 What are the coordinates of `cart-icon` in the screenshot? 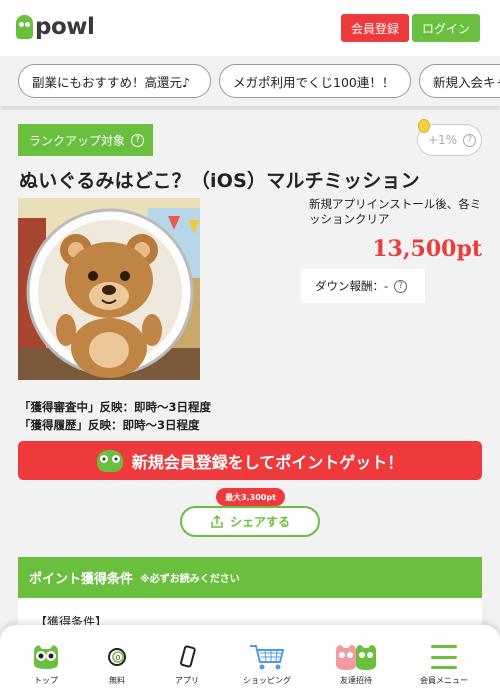 It's located at (267, 657).